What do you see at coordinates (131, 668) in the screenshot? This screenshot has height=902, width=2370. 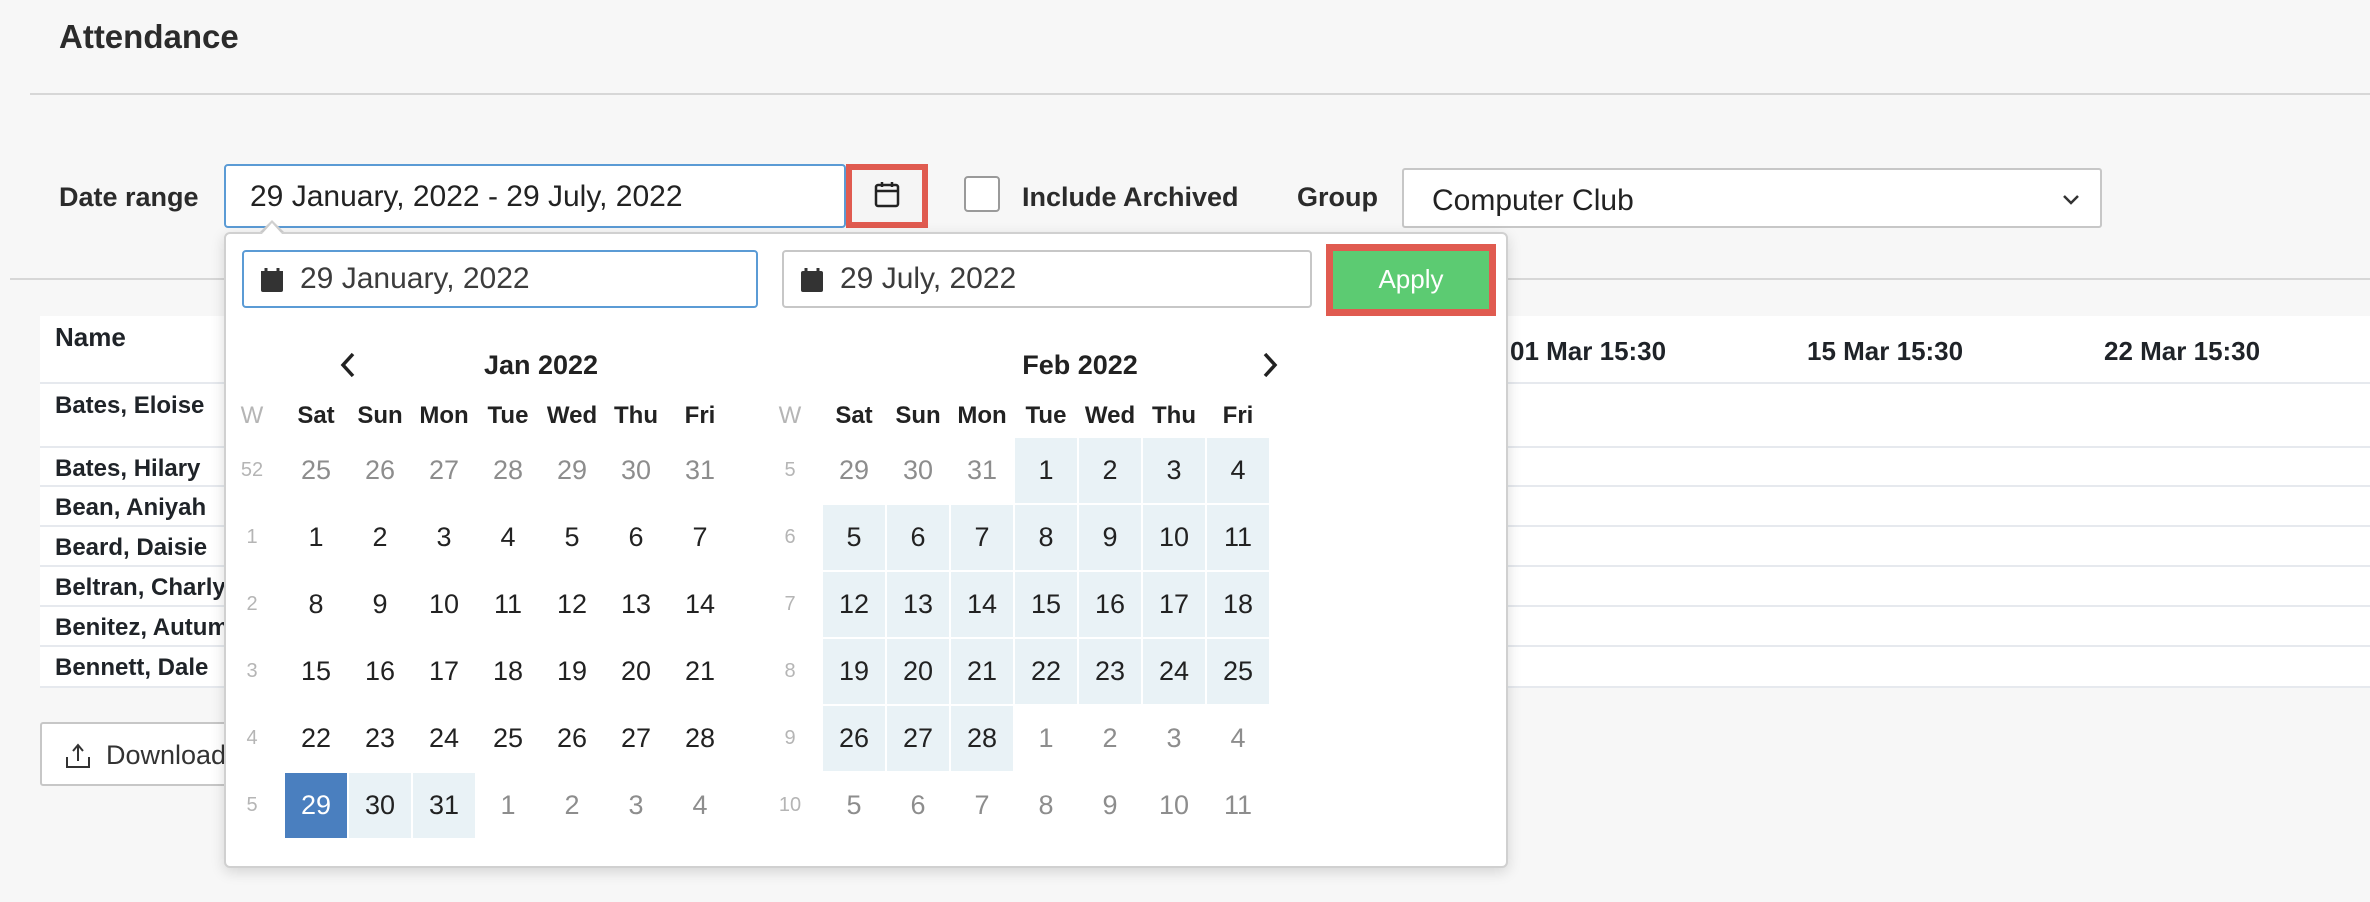 I see `table-row-name: Bennett, Dale` at bounding box center [131, 668].